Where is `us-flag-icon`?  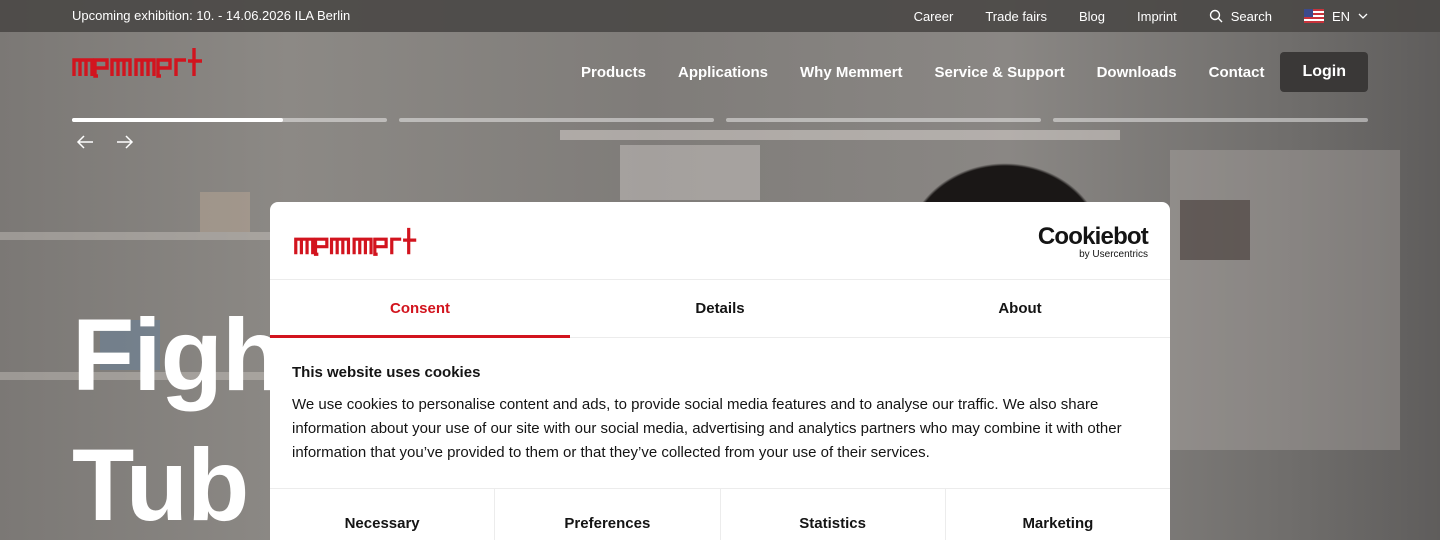 us-flag-icon is located at coordinates (1313, 16).